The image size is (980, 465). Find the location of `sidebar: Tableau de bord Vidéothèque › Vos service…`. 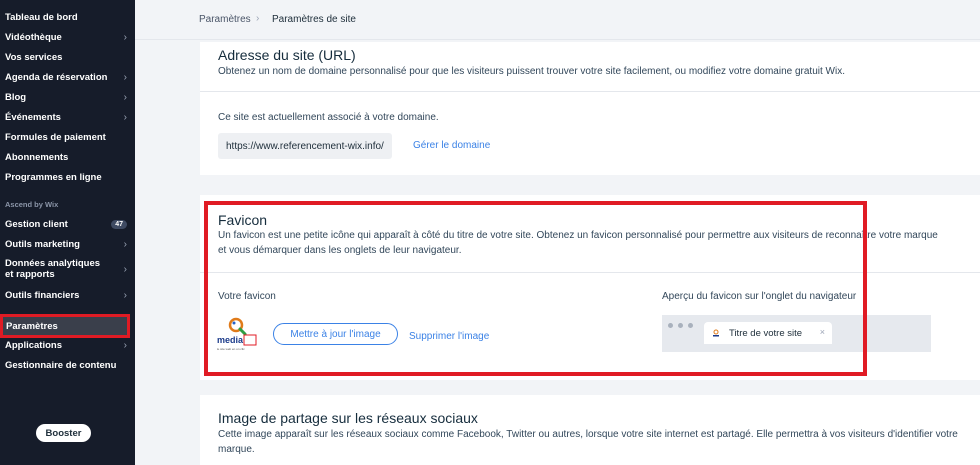

sidebar: Tableau de bord Vidéothèque › Vos service… is located at coordinates (67, 232).